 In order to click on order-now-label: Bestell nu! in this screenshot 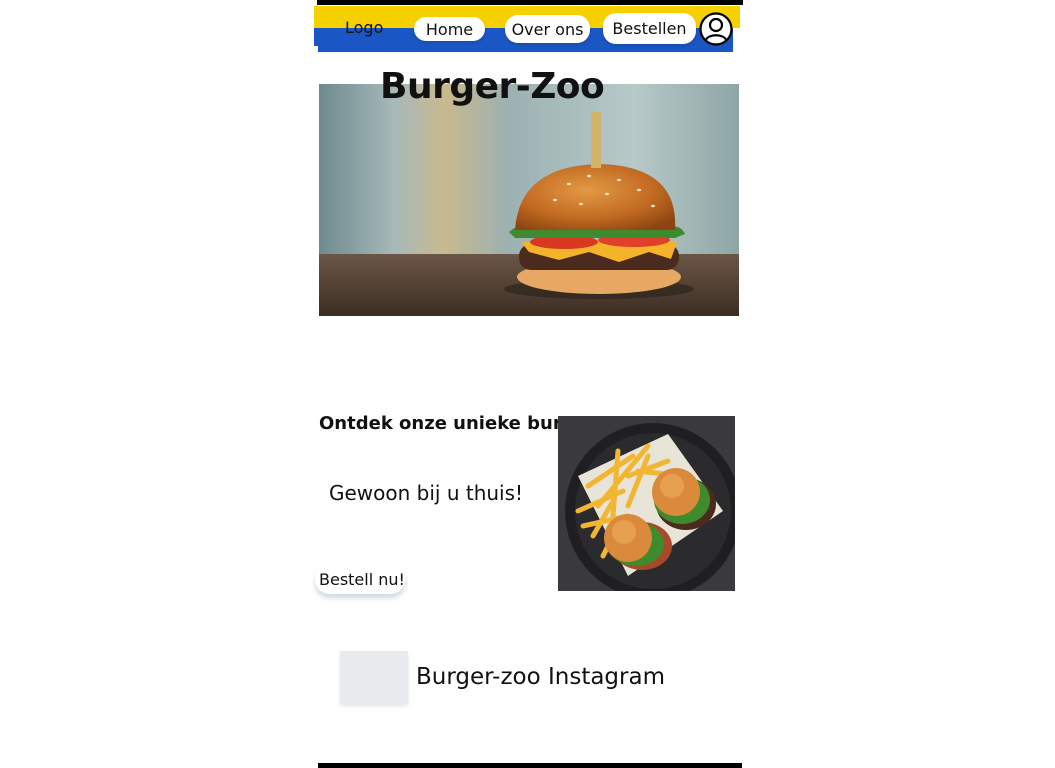, I will do `click(362, 579)`.